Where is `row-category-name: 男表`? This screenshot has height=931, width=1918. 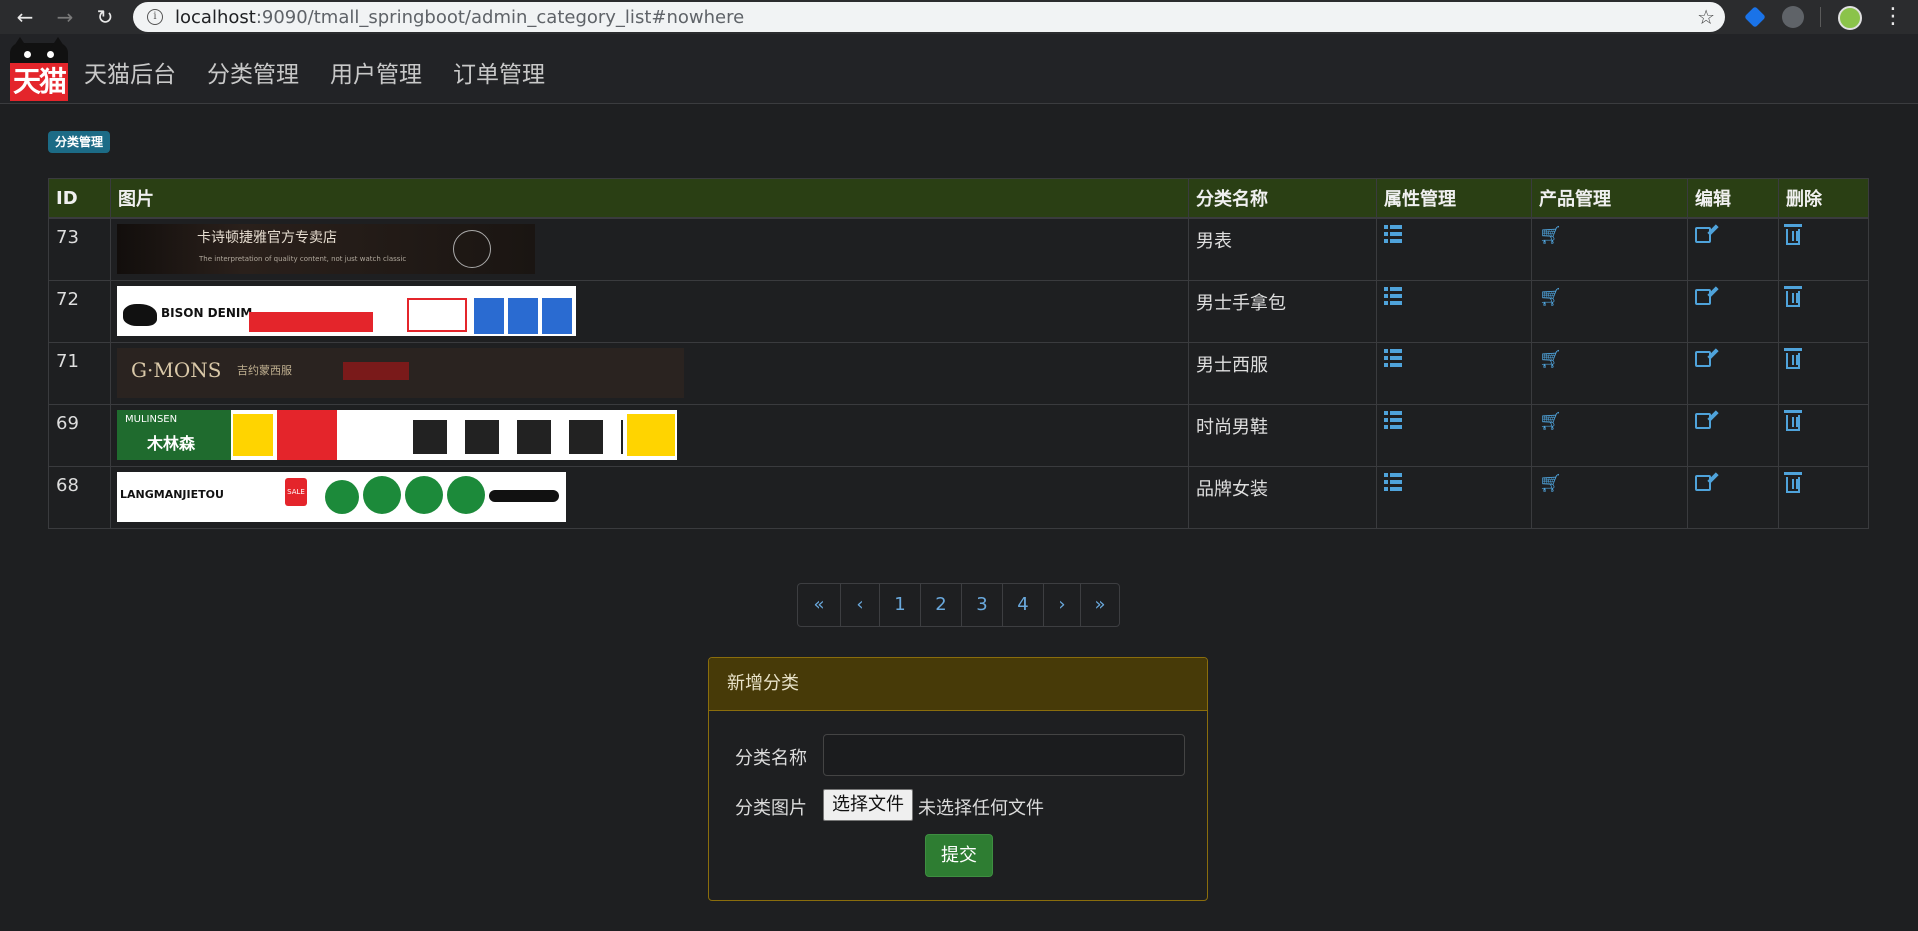 row-category-name: 男表 is located at coordinates (1282, 249).